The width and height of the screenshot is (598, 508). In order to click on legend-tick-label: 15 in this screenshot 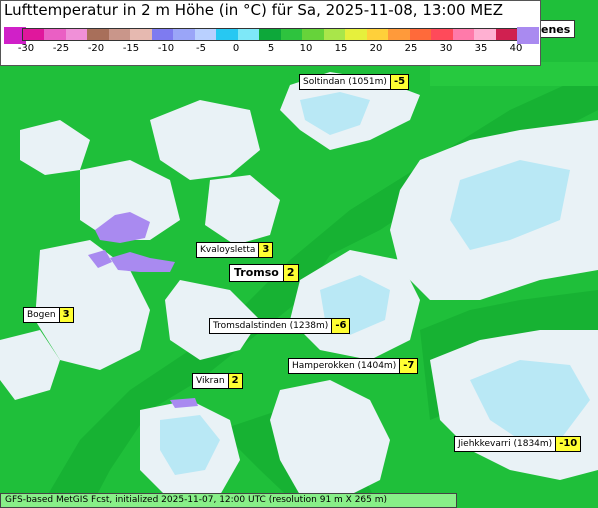, I will do `click(341, 48)`.